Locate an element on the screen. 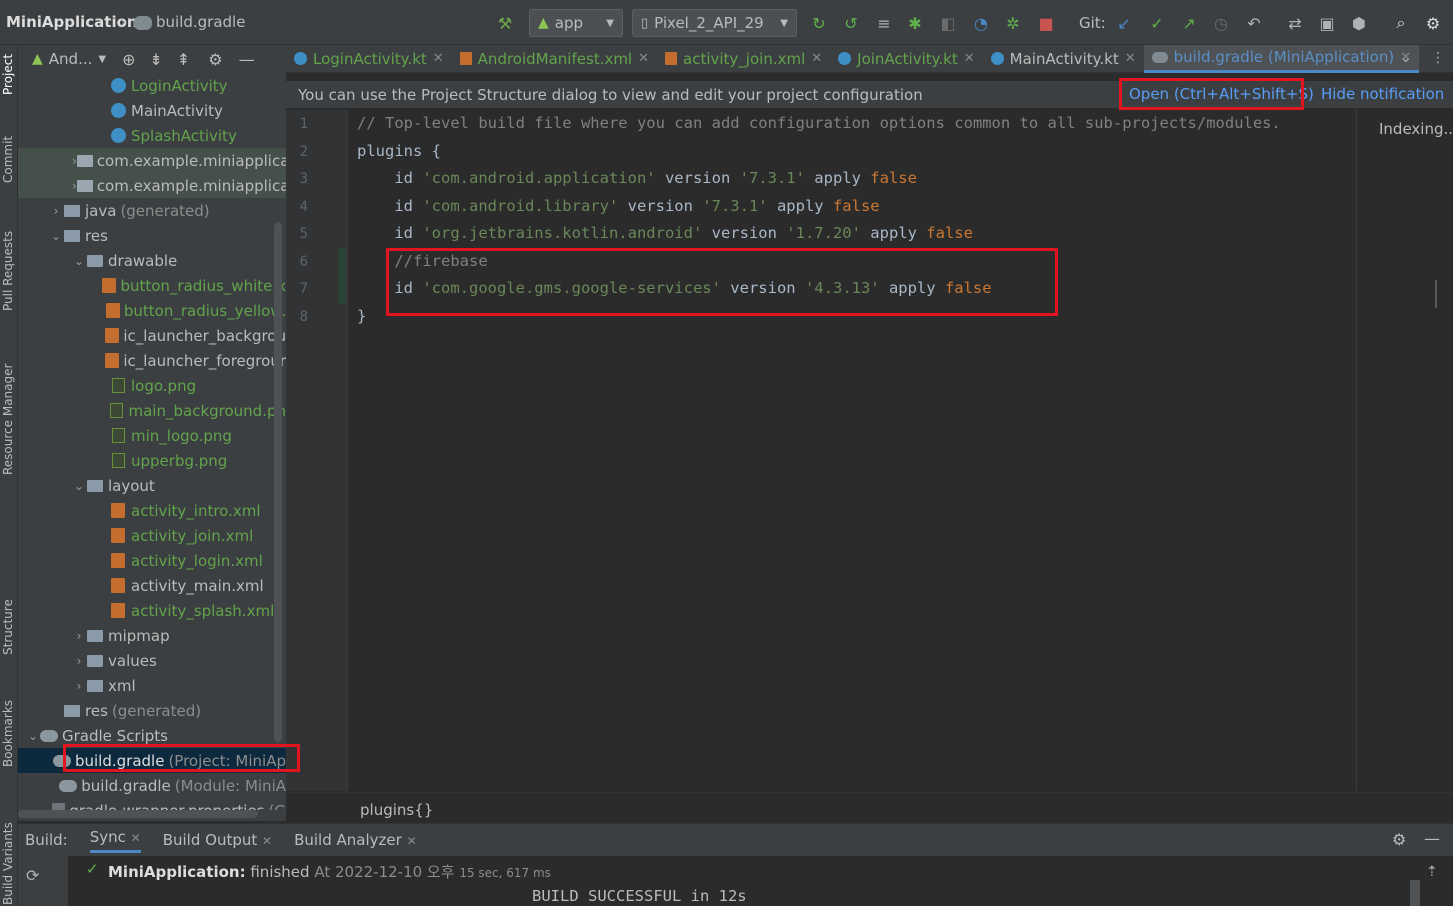  git-push-icon: ↗ is located at coordinates (1189, 23).